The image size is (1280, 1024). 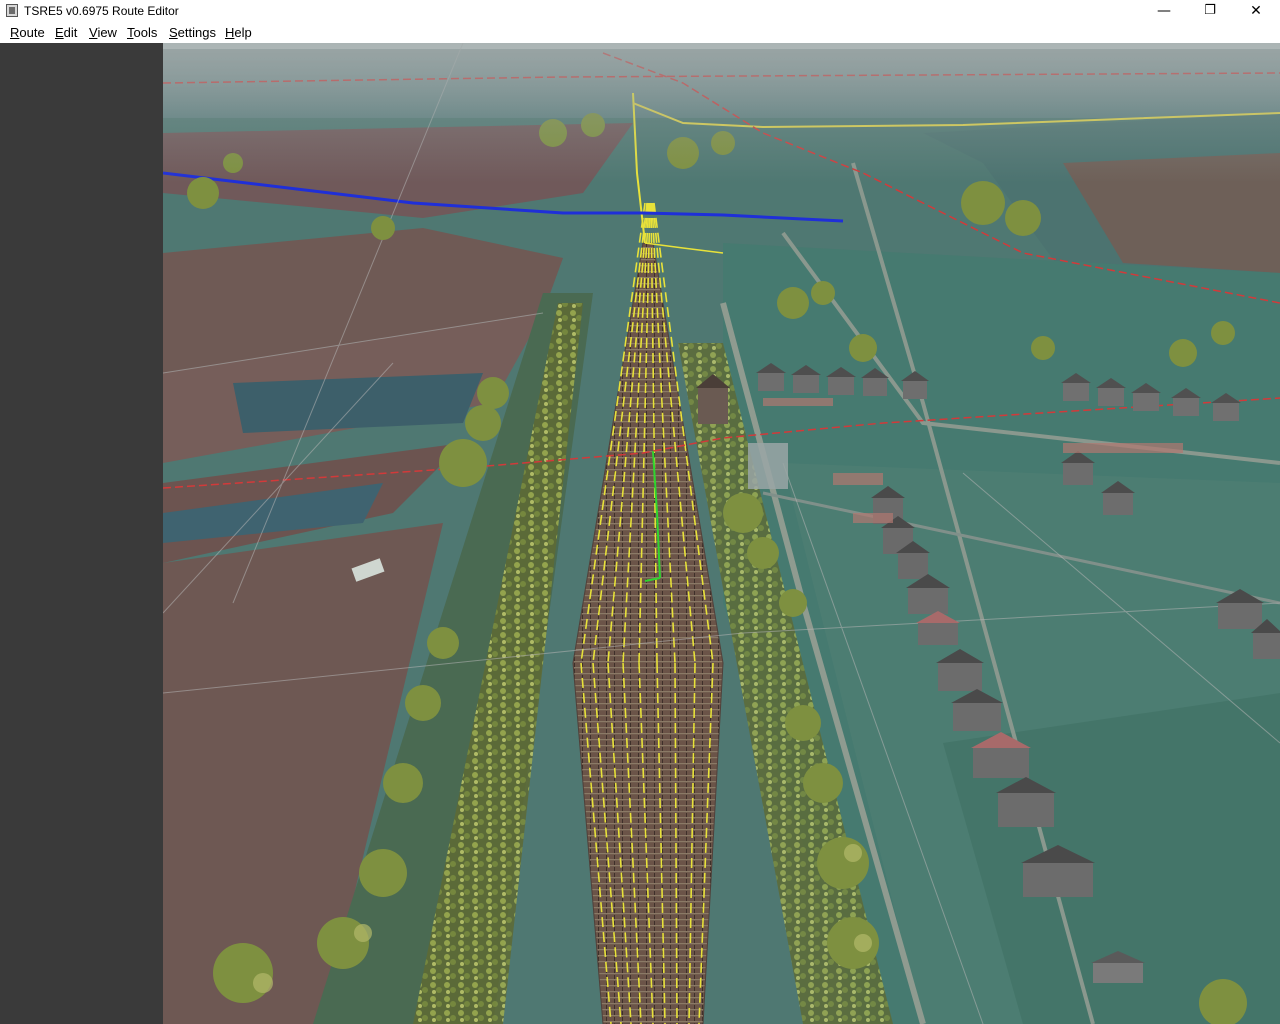 I want to click on menu-view: View, so click(x=103, y=32).